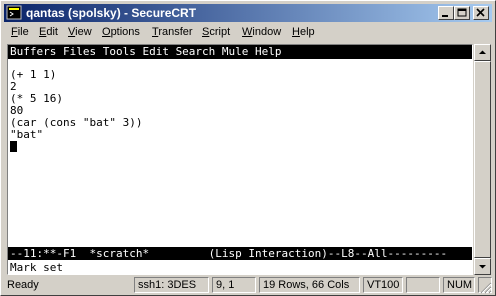 This screenshot has height=296, width=496. Describe the element at coordinates (248, 13) in the screenshot. I see `title-bar: qantas (spolsky) - SecureCRT` at that location.